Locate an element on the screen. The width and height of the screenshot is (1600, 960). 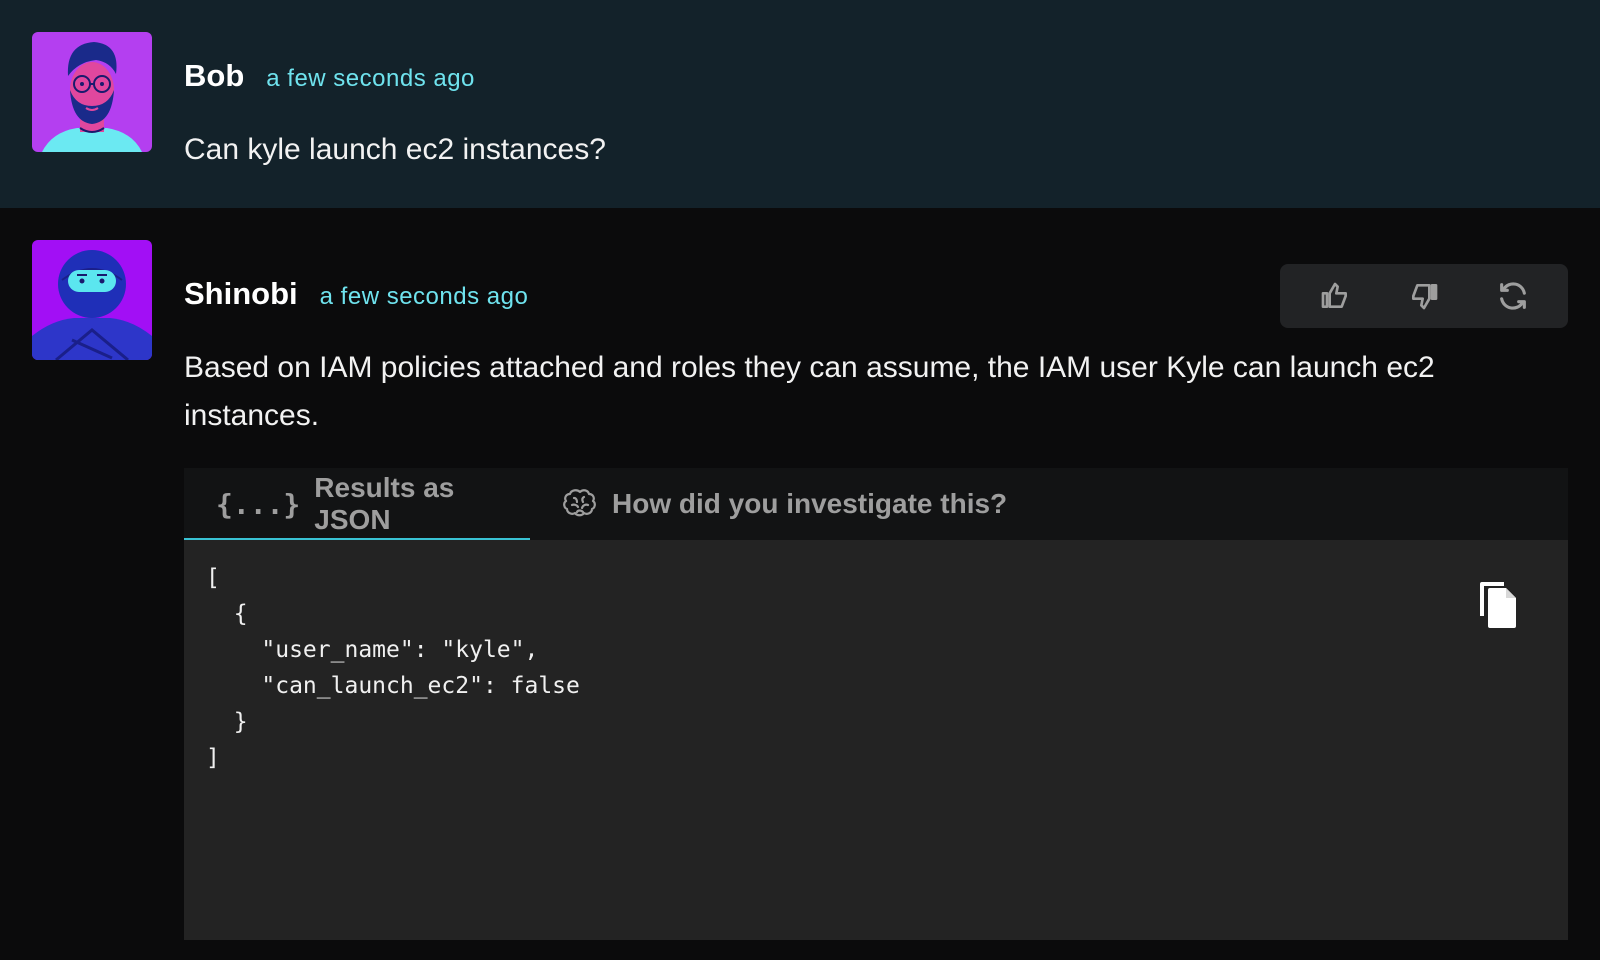
user-message-text: Can kyle launch ec2 instances? is located at coordinates (395, 149).